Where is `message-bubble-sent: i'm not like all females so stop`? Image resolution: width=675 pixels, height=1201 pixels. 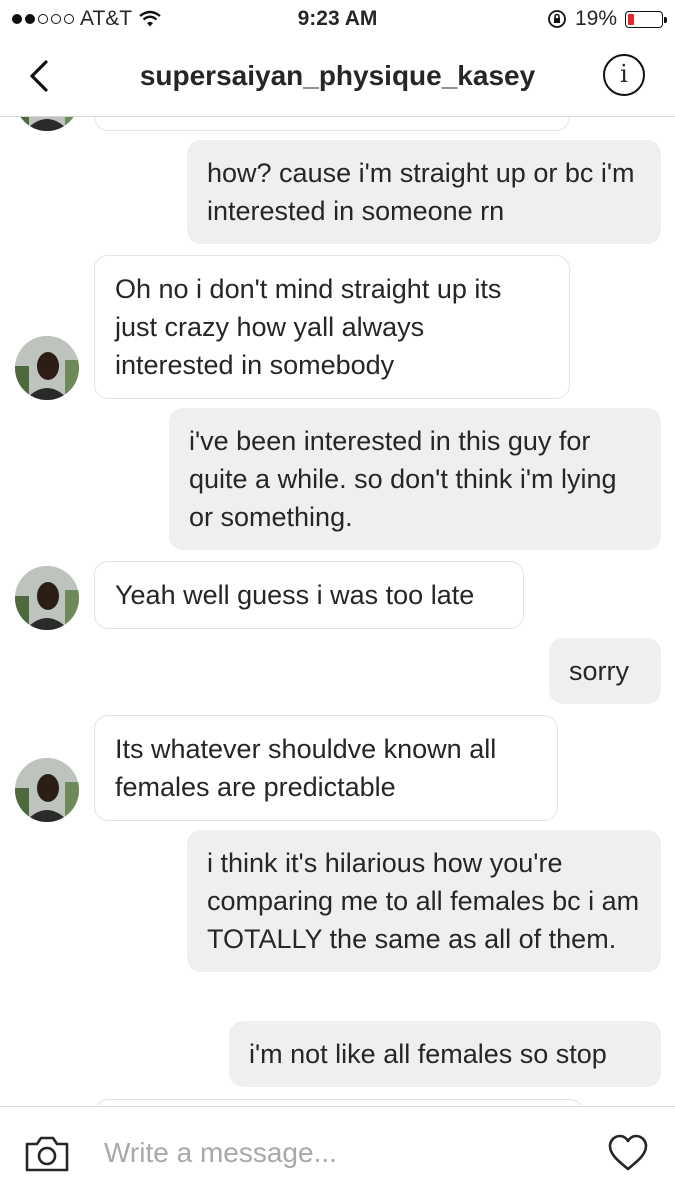 message-bubble-sent: i'm not like all females so stop is located at coordinates (445, 1054).